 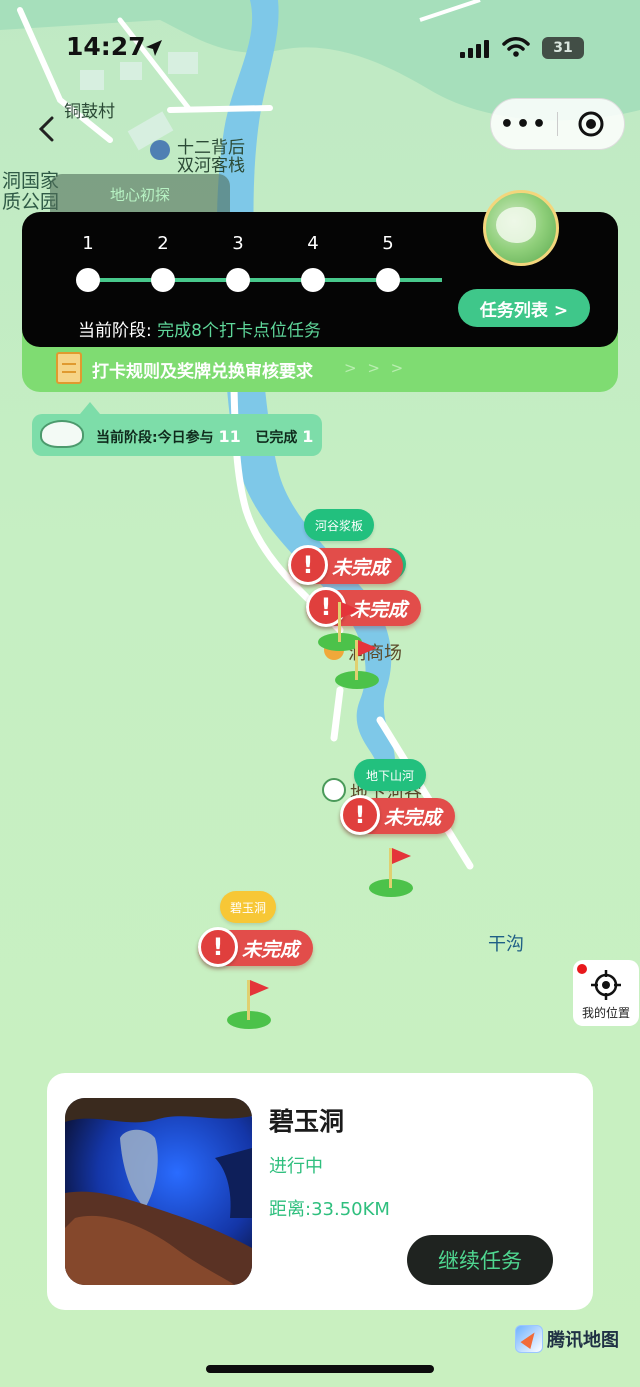 What do you see at coordinates (480, 1260) in the screenshot?
I see `continue-task-button: 继续任务` at bounding box center [480, 1260].